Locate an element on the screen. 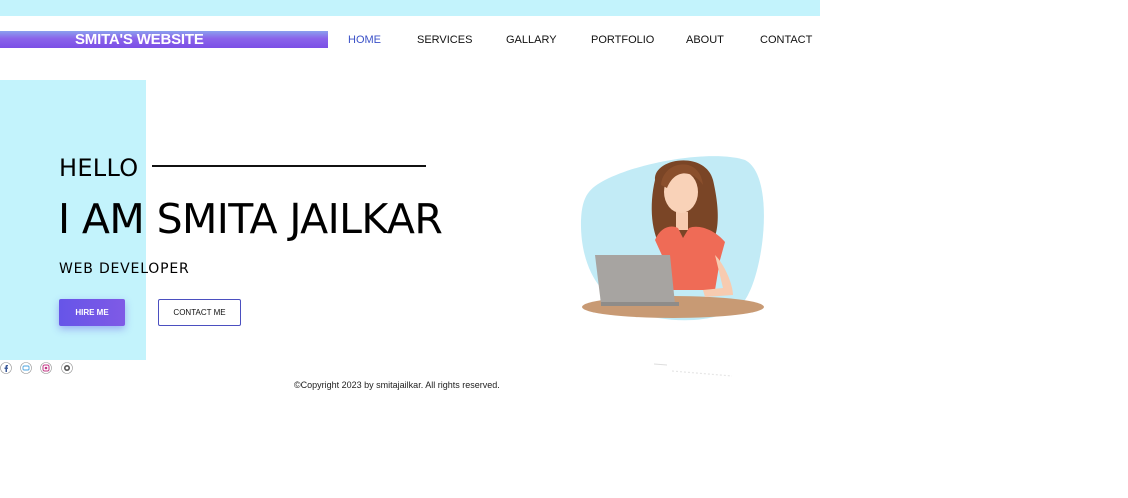 The height and width of the screenshot is (498, 1128). hero-role: WEB DEVELOPER is located at coordinates (124, 269).